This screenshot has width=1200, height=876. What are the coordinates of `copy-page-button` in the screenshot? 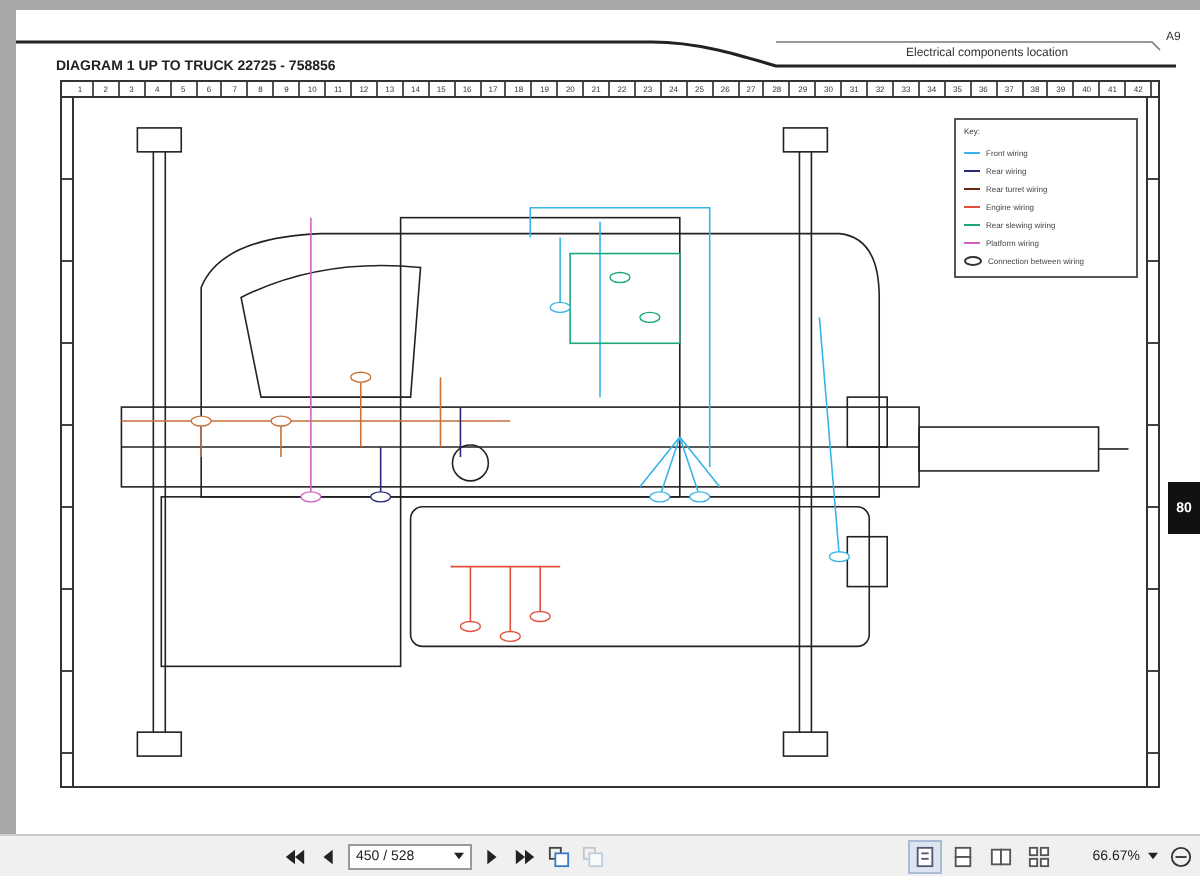 It's located at (559, 856).